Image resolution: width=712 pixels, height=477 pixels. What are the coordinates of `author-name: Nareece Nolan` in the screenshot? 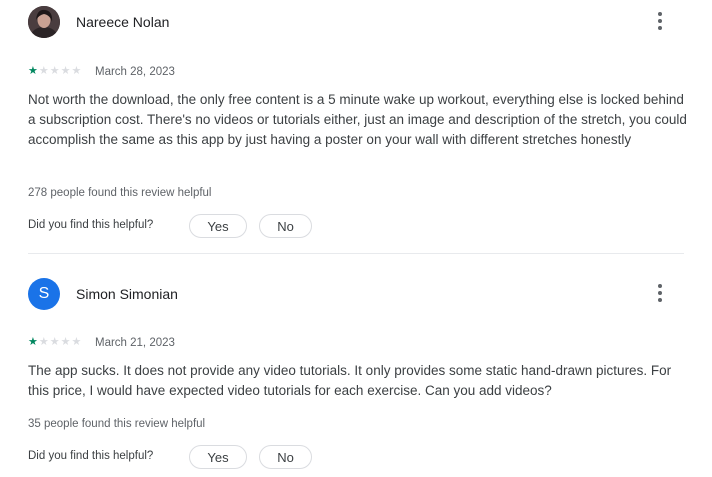 It's located at (123, 22).